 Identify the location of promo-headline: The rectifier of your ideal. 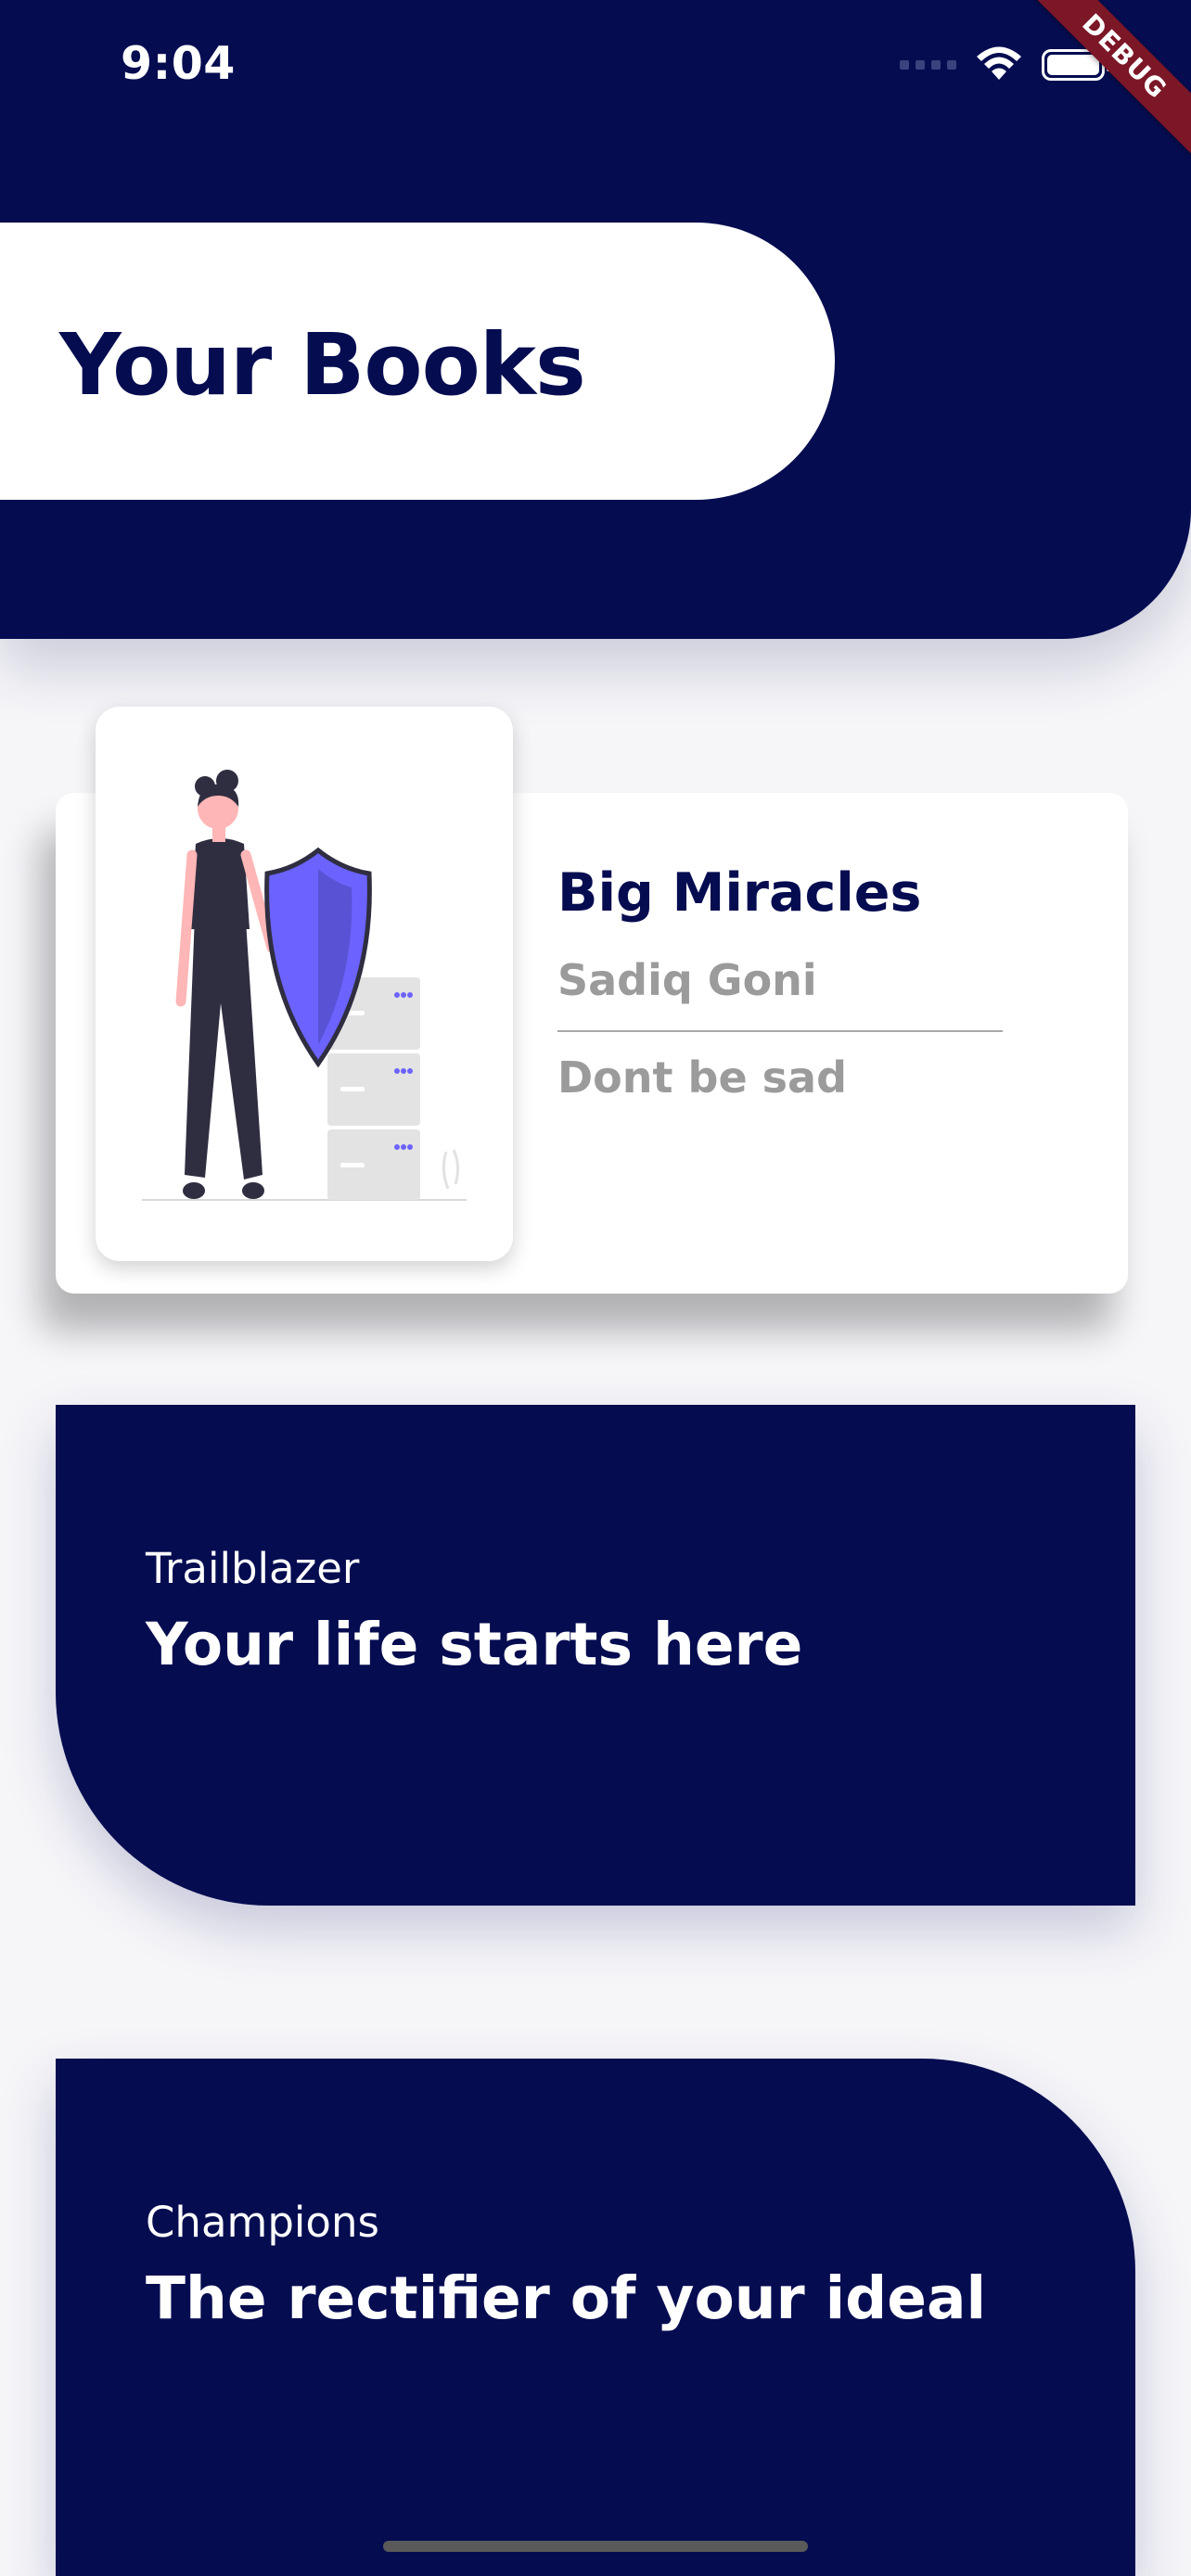
(566, 2298).